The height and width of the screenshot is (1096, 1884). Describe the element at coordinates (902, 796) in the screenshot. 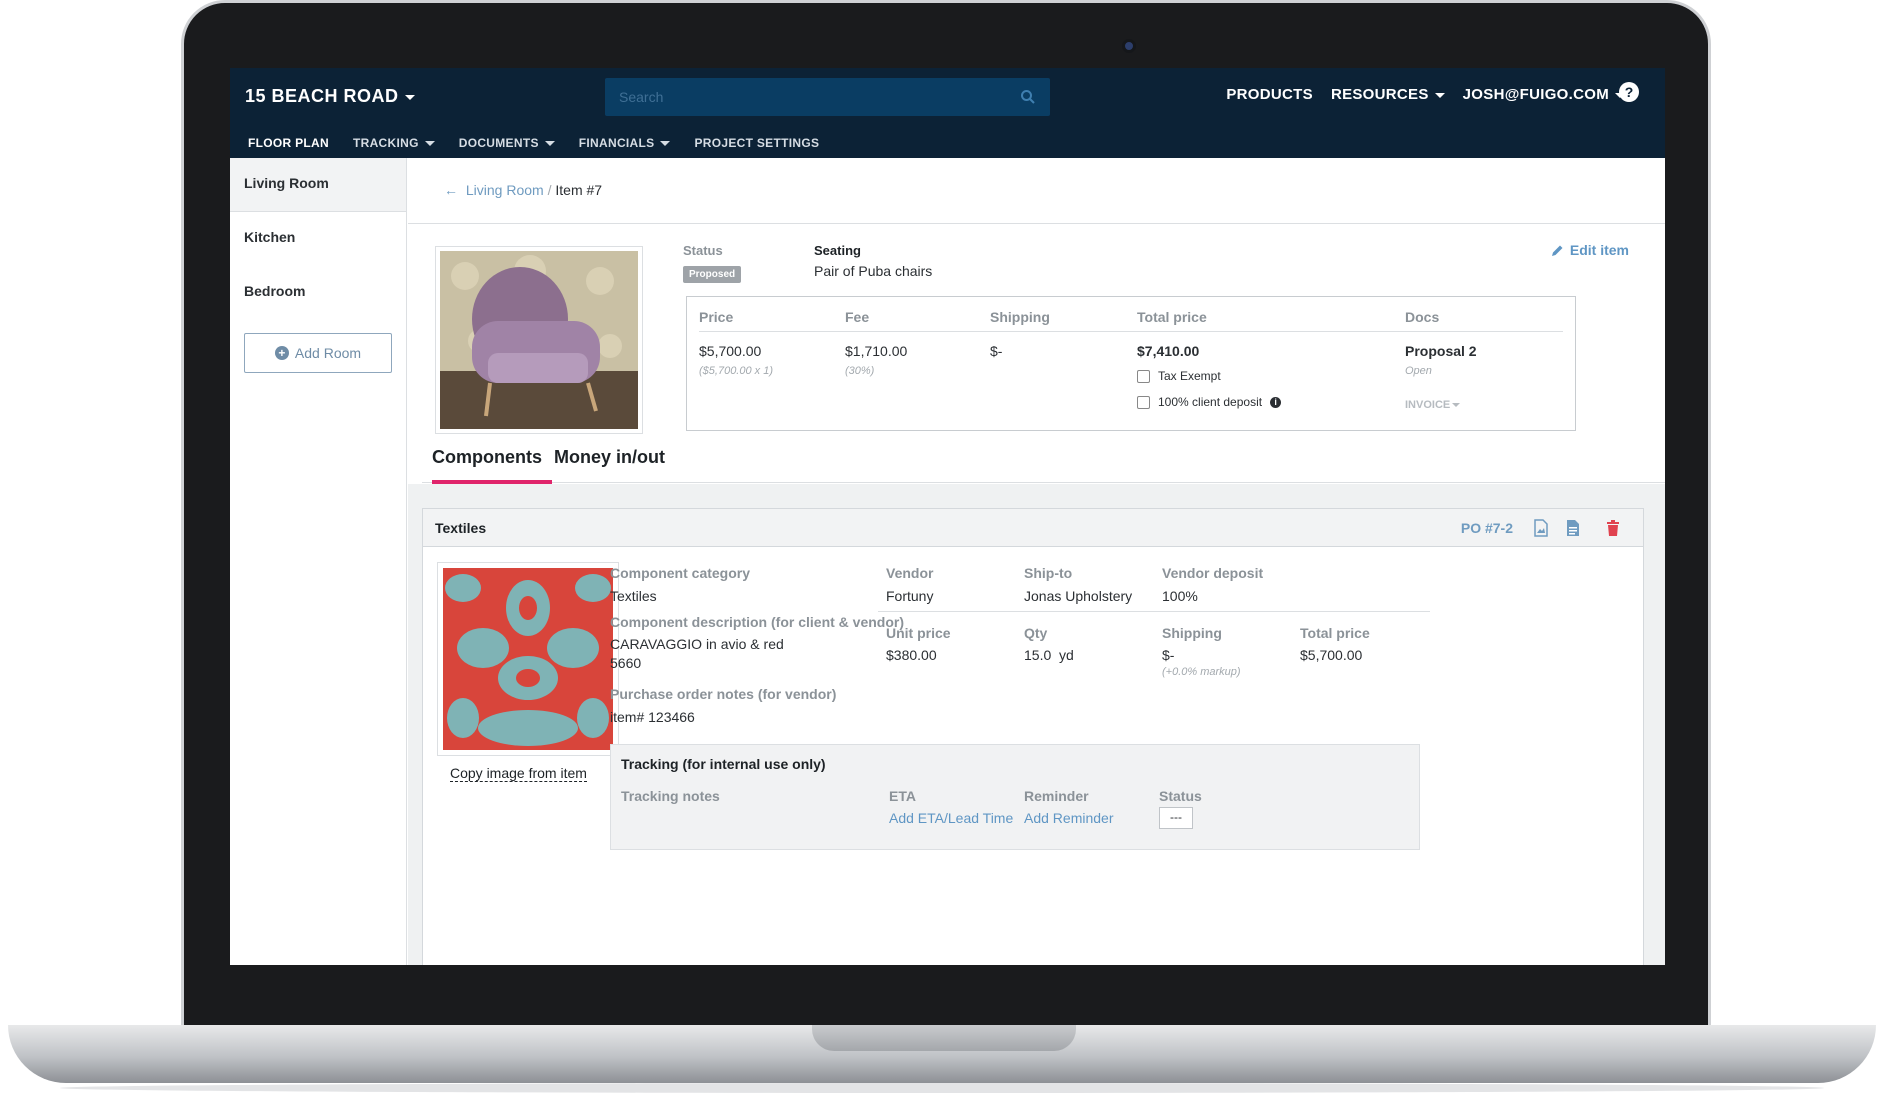

I see `eta-label: ETA` at that location.